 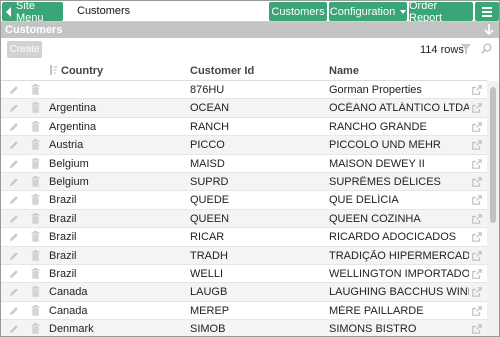 I want to click on cell-name: WELLINGTON IMPORTADORA, so click(x=399, y=273).